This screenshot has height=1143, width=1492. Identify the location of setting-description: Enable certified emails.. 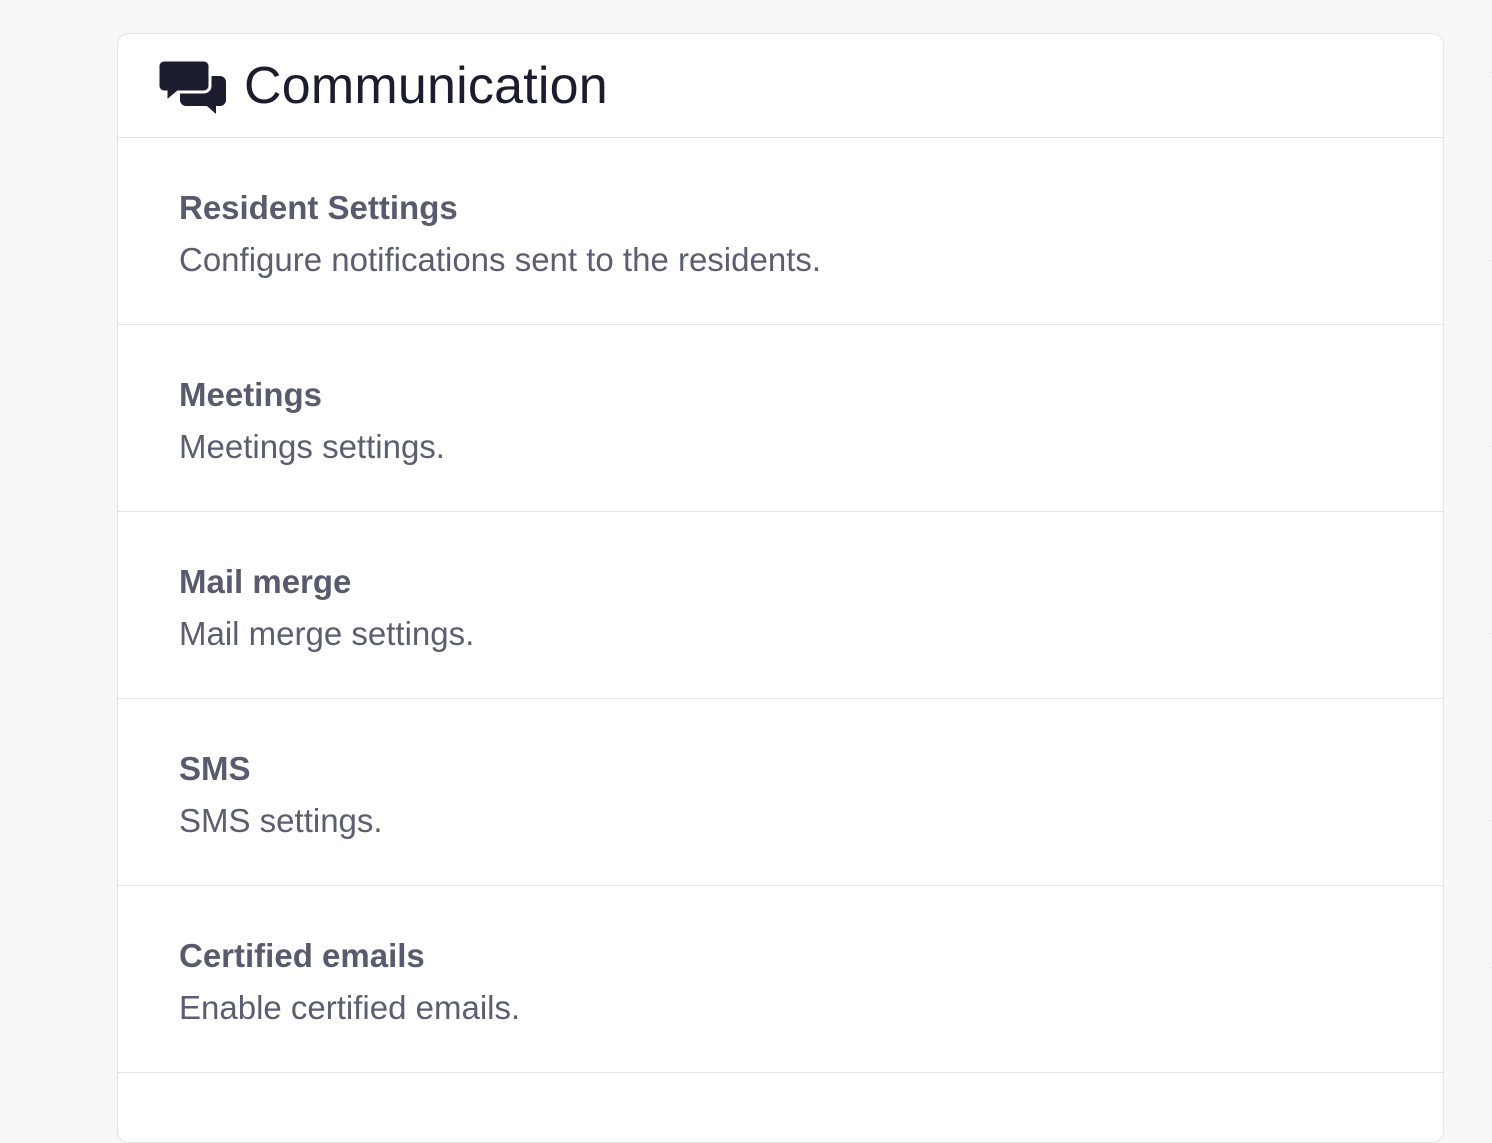
(350, 1007).